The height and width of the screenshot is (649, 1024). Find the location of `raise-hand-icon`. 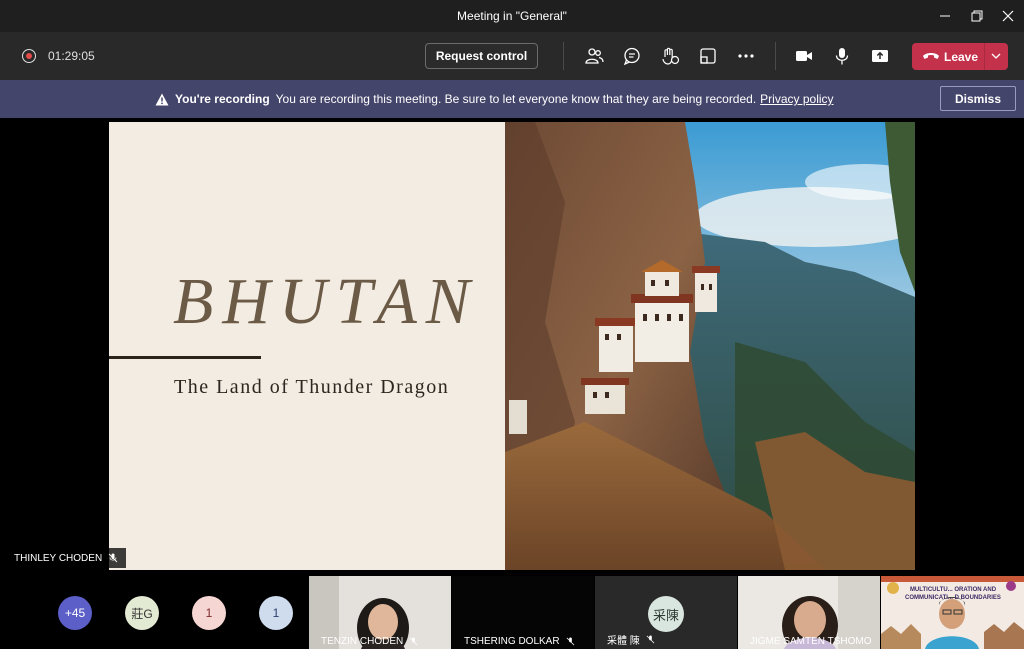

raise-hand-icon is located at coordinates (671, 56).